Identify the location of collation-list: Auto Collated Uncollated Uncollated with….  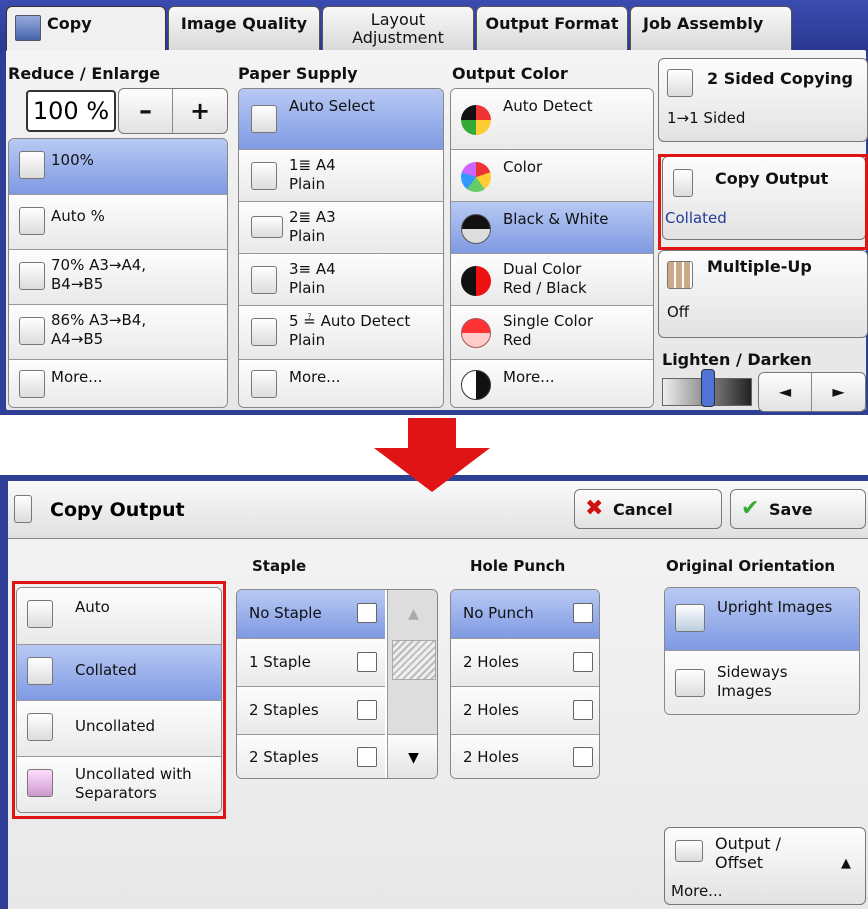
(119, 700).